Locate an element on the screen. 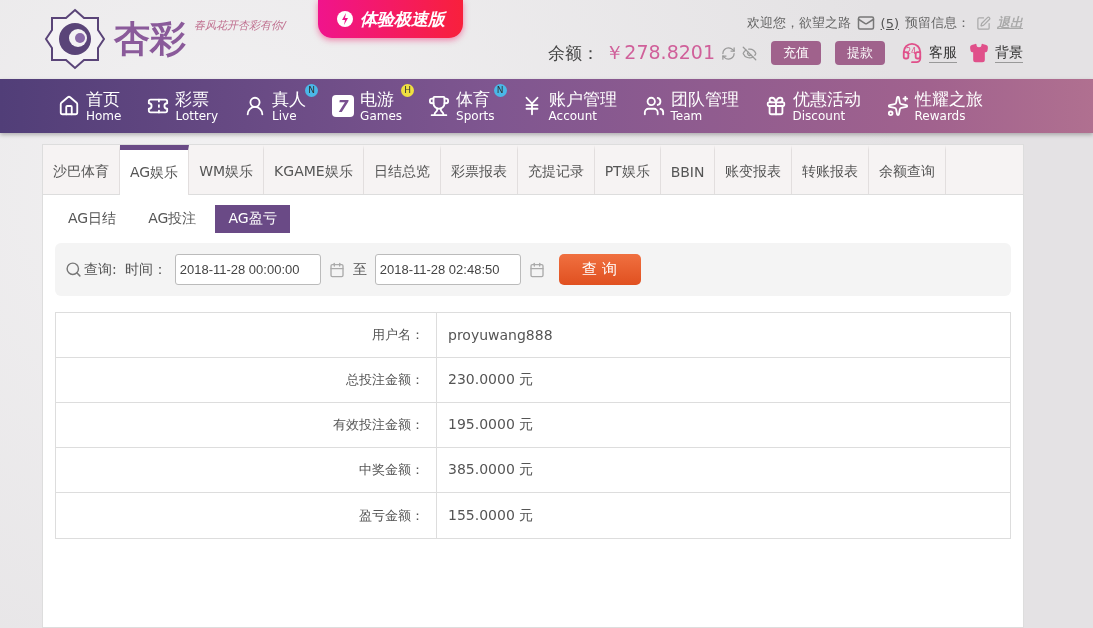  logo-icon is located at coordinates (75, 39).